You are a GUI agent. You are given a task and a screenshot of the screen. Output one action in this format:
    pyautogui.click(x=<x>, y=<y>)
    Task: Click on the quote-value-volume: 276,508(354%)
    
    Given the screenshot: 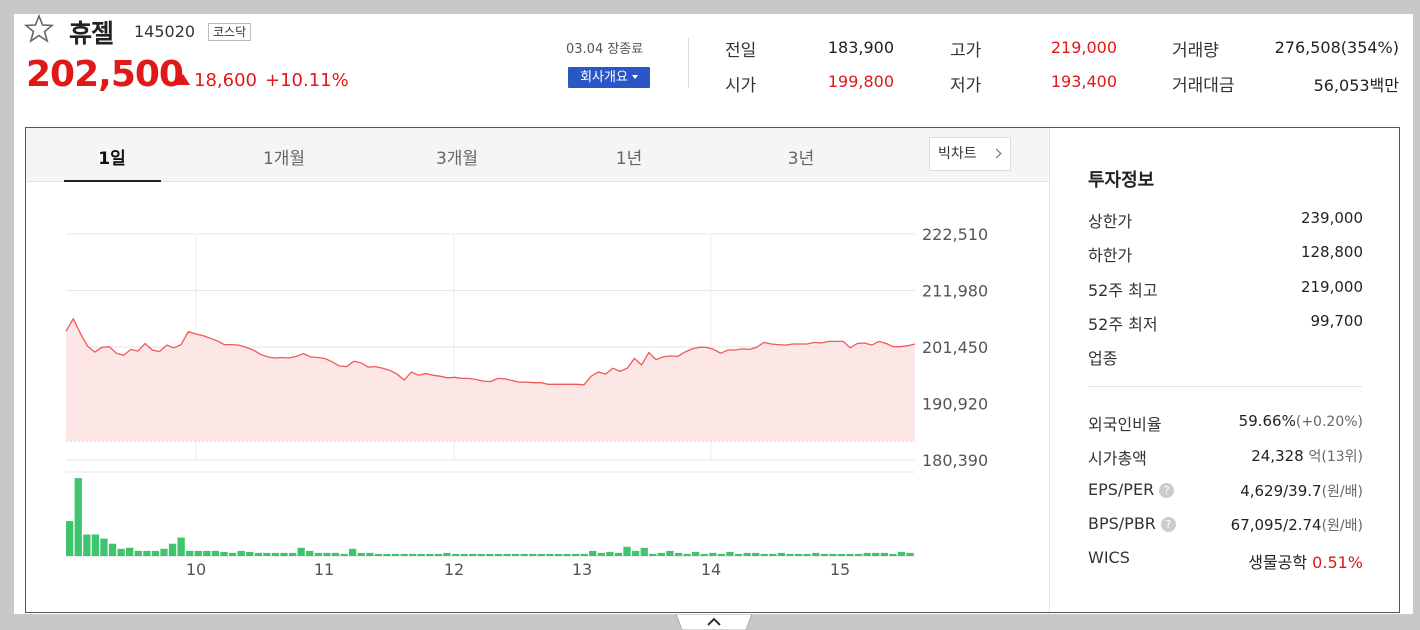 What is the action you would take?
    pyautogui.click(x=1336, y=47)
    